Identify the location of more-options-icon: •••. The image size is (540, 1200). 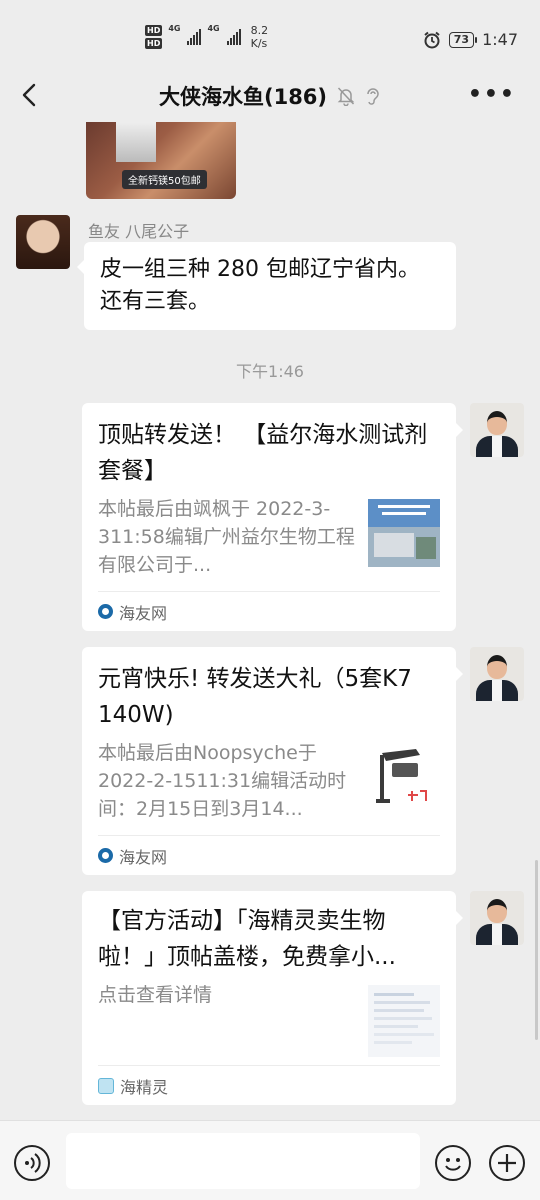
(492, 94).